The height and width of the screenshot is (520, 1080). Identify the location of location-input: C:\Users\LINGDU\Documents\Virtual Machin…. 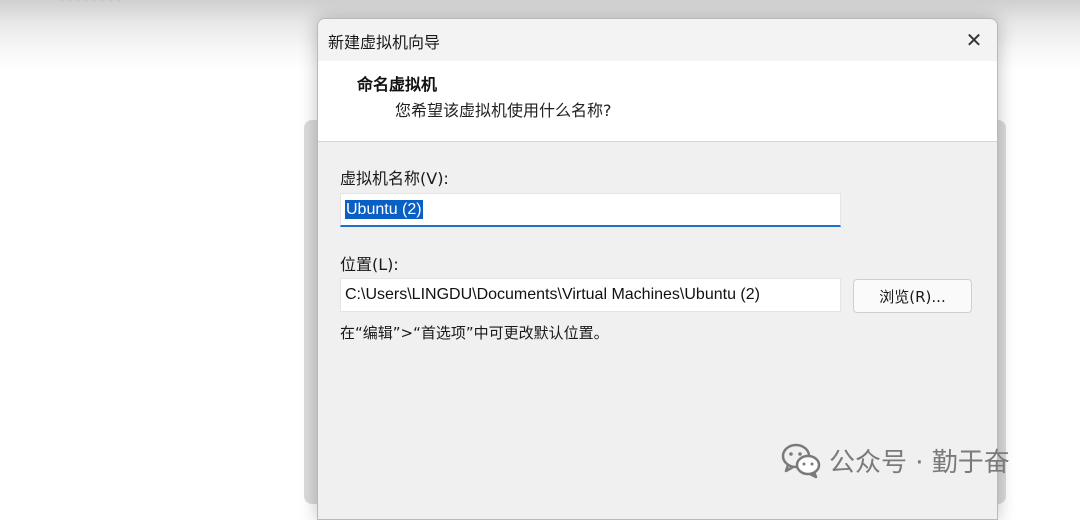
(590, 295).